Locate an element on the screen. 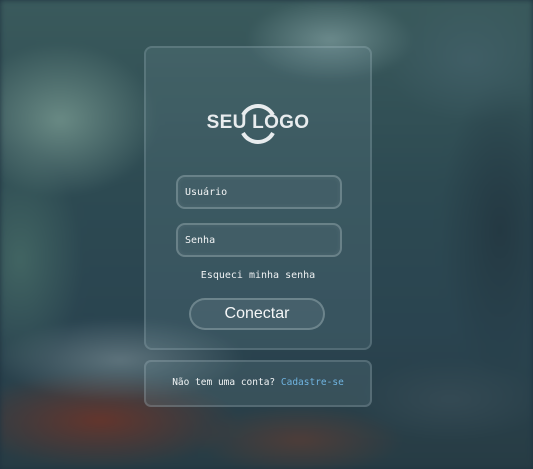 This screenshot has height=469, width=533. signup-link: Cadastre-se is located at coordinates (312, 382).